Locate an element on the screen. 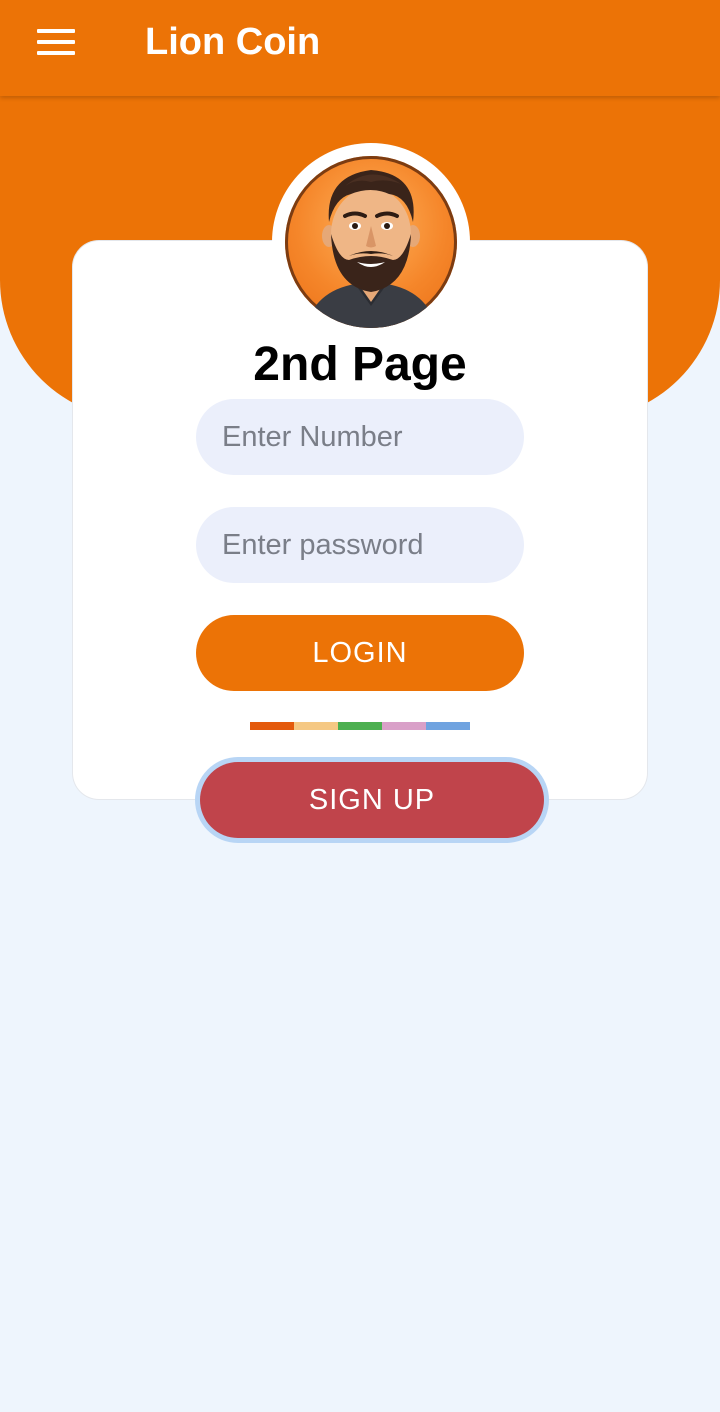  signup-button: SIGN UP is located at coordinates (372, 800).